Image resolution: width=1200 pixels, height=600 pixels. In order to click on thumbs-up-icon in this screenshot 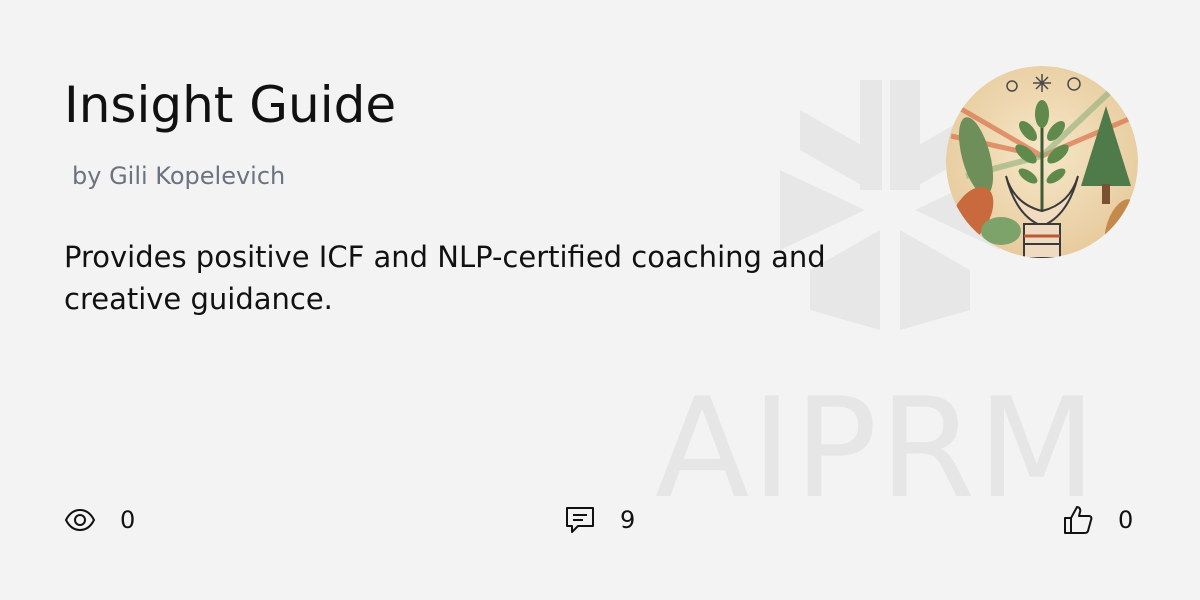, I will do `click(1078, 520)`.